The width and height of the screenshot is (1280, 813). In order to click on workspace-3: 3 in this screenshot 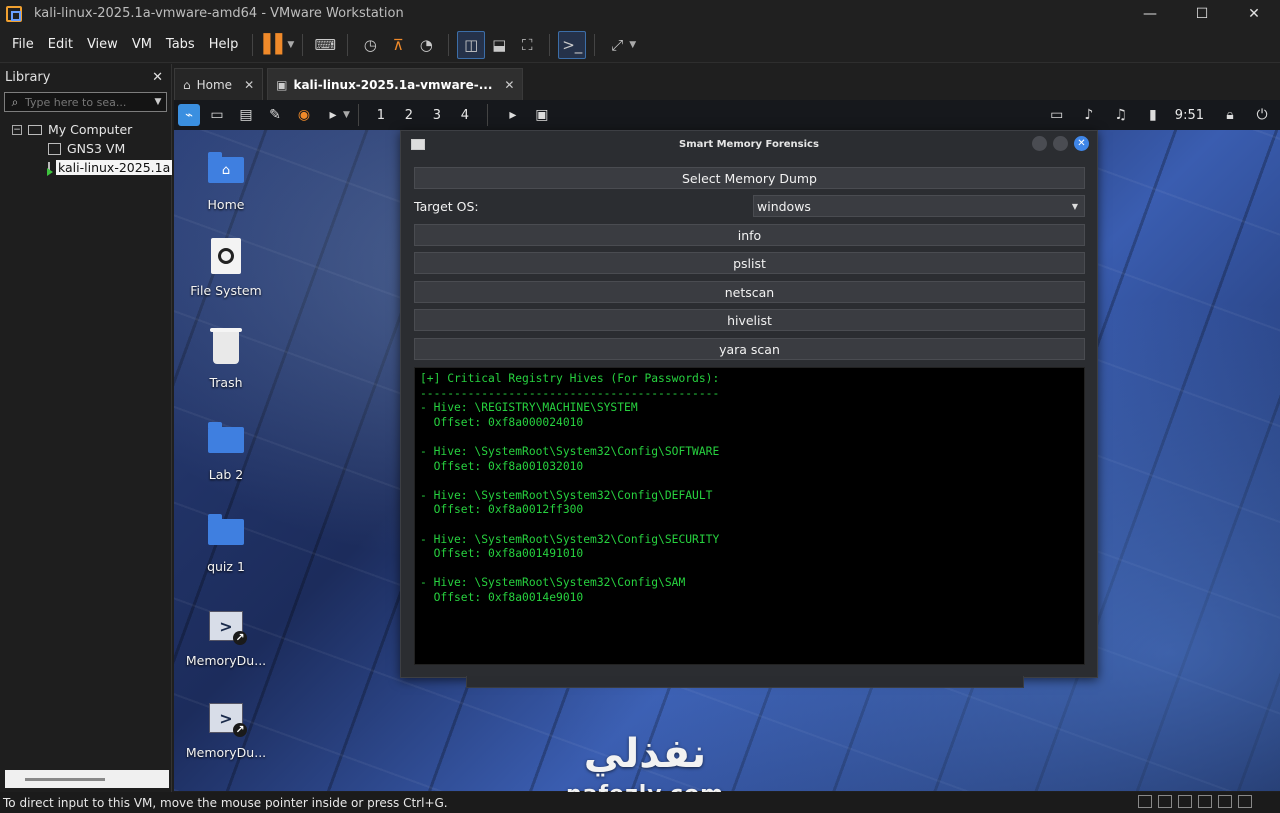, I will do `click(437, 115)`.